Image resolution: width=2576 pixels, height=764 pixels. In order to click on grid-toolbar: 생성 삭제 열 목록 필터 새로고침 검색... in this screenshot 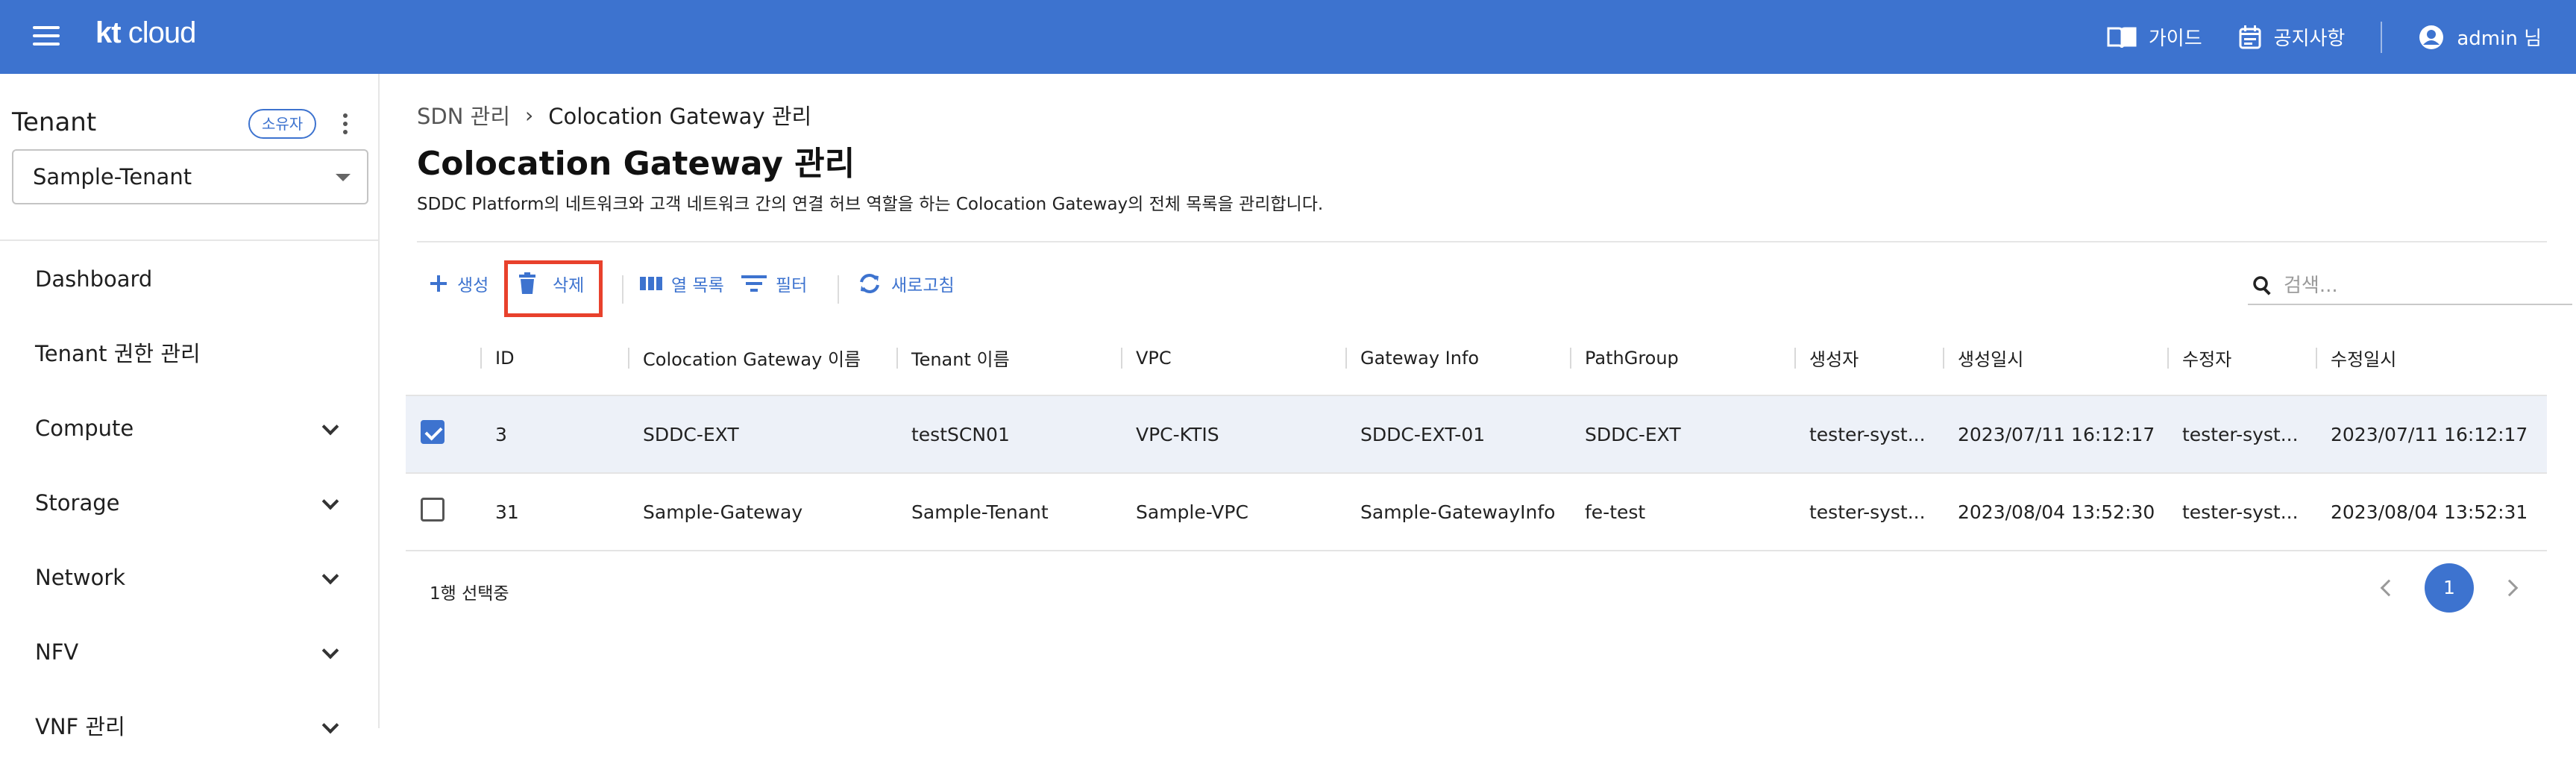, I will do `click(1495, 288)`.